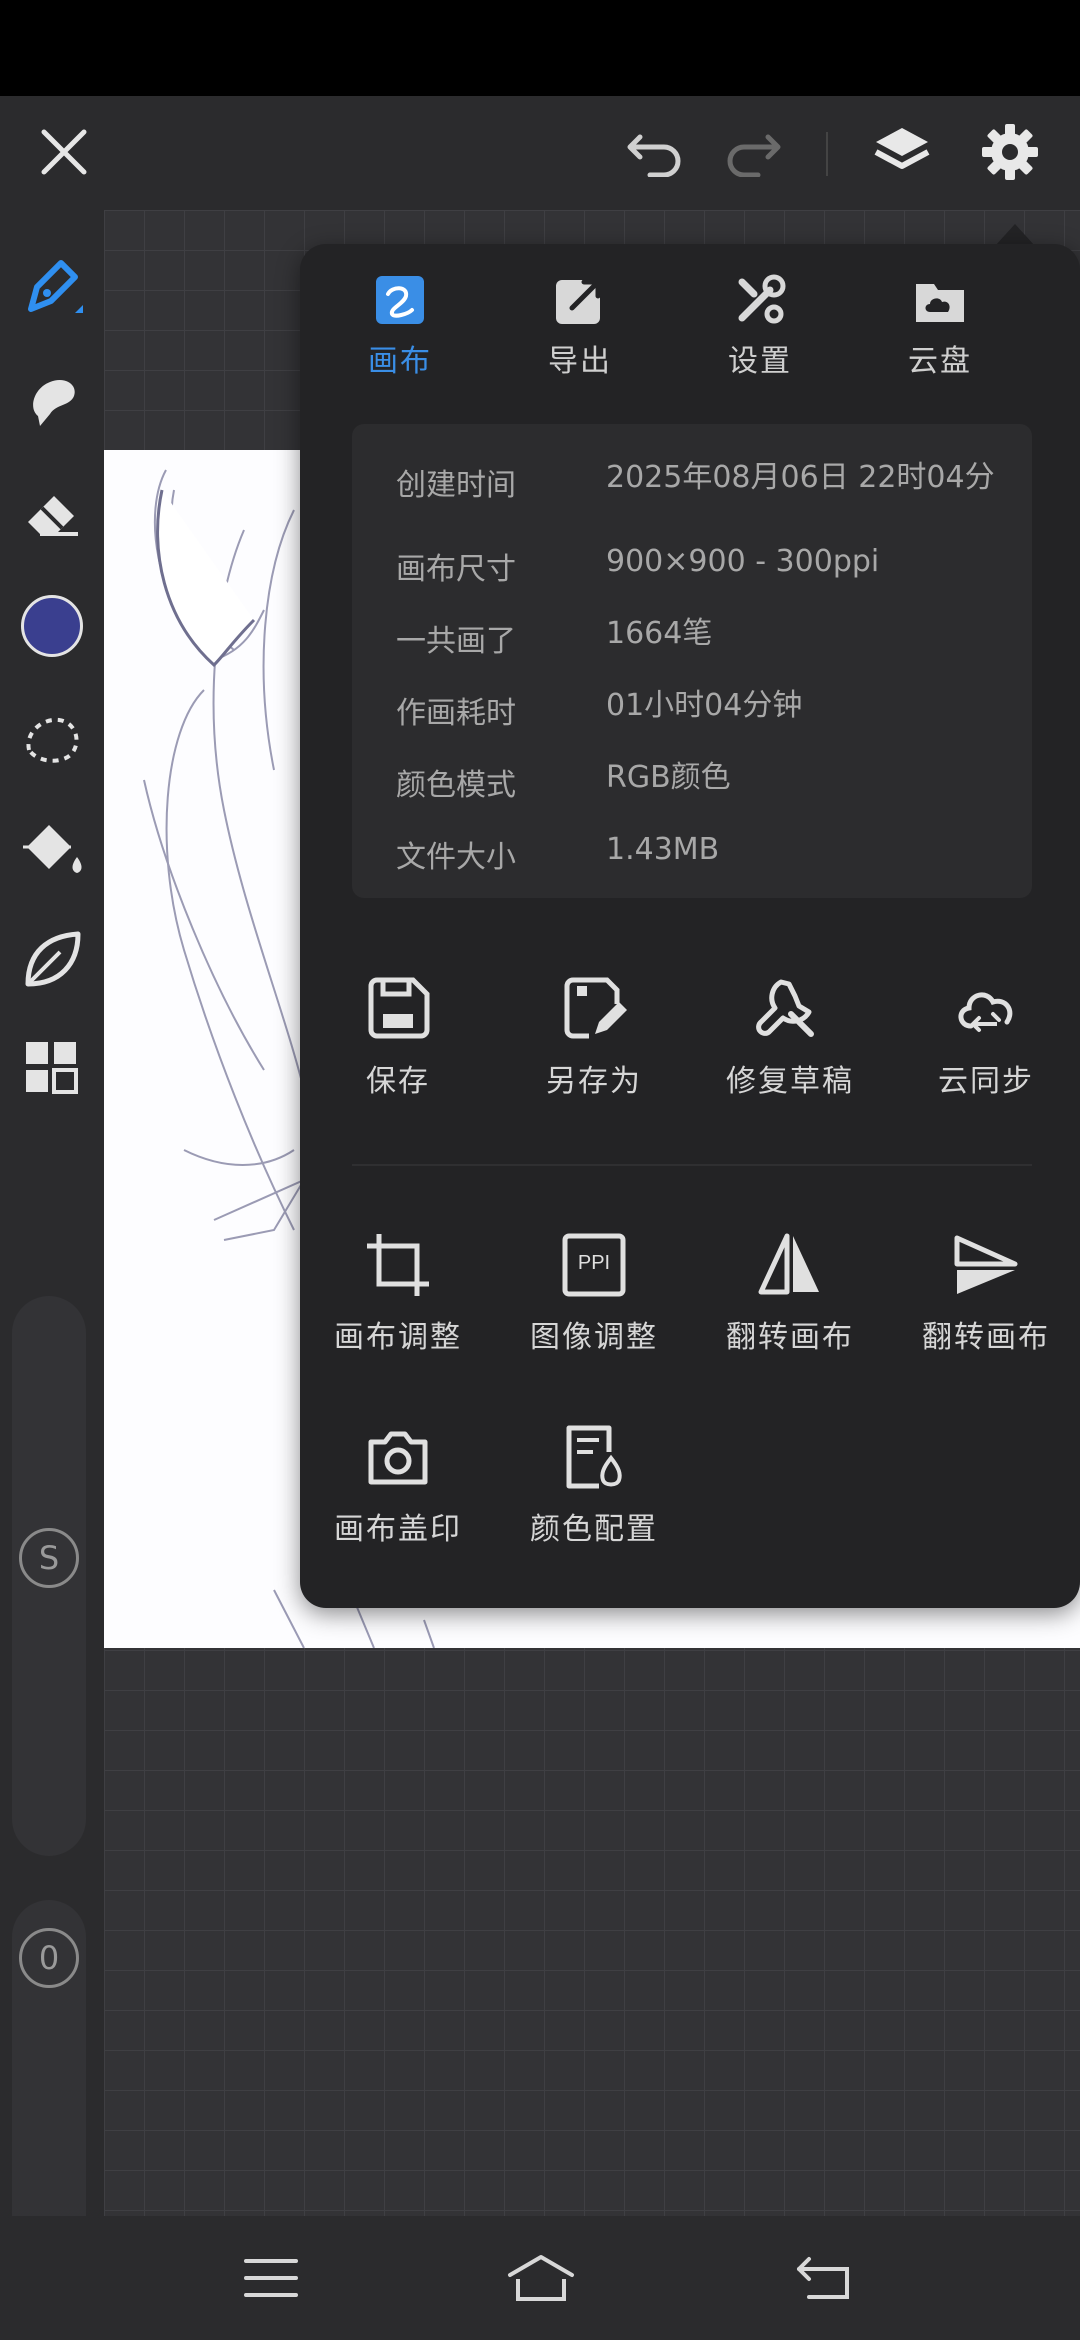 This screenshot has width=1080, height=2340. Describe the element at coordinates (823, 2278) in the screenshot. I see `back-icon` at that location.